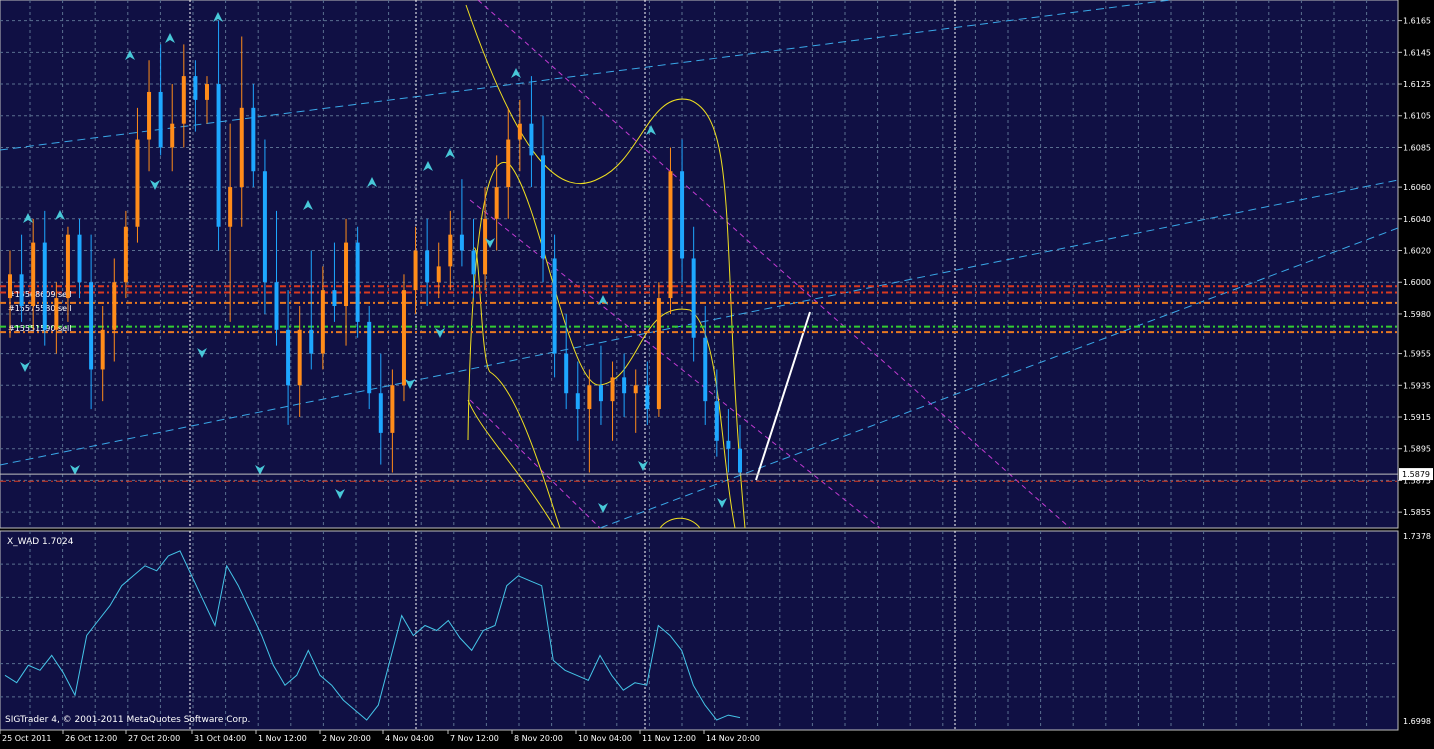 Image resolution: width=1434 pixels, height=749 pixels. I want to click on price-axis-label: 1.6125, so click(1417, 84).